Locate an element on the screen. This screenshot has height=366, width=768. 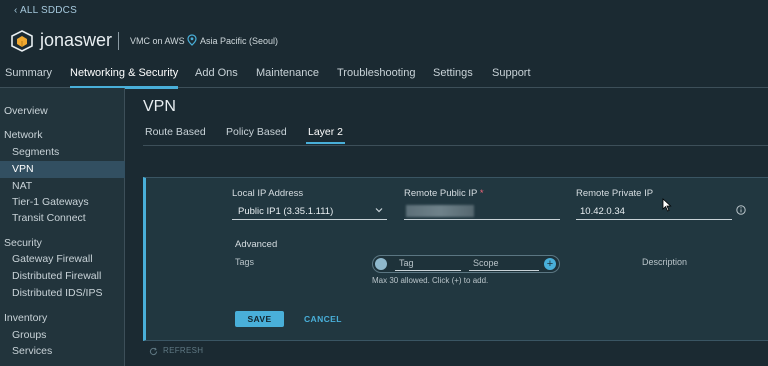
tags-label: Tags is located at coordinates (245, 262).